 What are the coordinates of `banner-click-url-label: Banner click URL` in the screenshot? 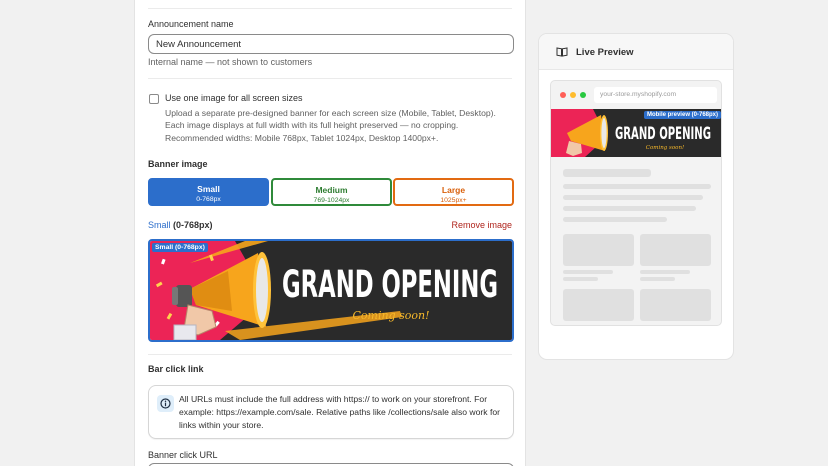 It's located at (183, 455).